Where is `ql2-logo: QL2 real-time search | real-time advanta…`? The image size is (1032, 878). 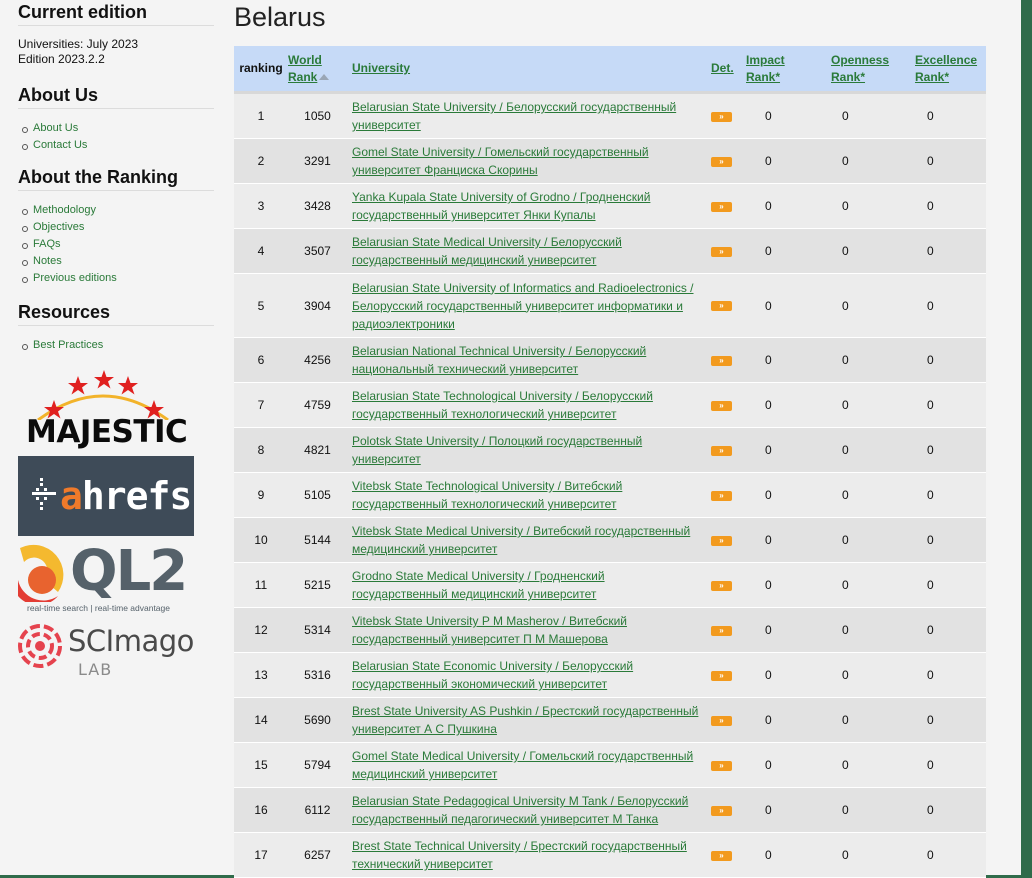 ql2-logo: QL2 real-time search | real-time advanta… is located at coordinates (111, 578).